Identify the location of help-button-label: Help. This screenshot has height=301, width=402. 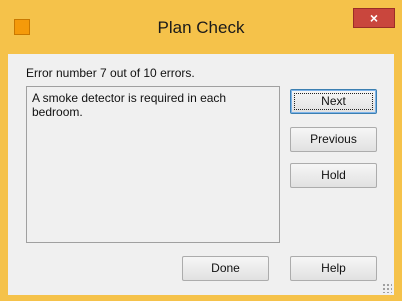
(333, 268).